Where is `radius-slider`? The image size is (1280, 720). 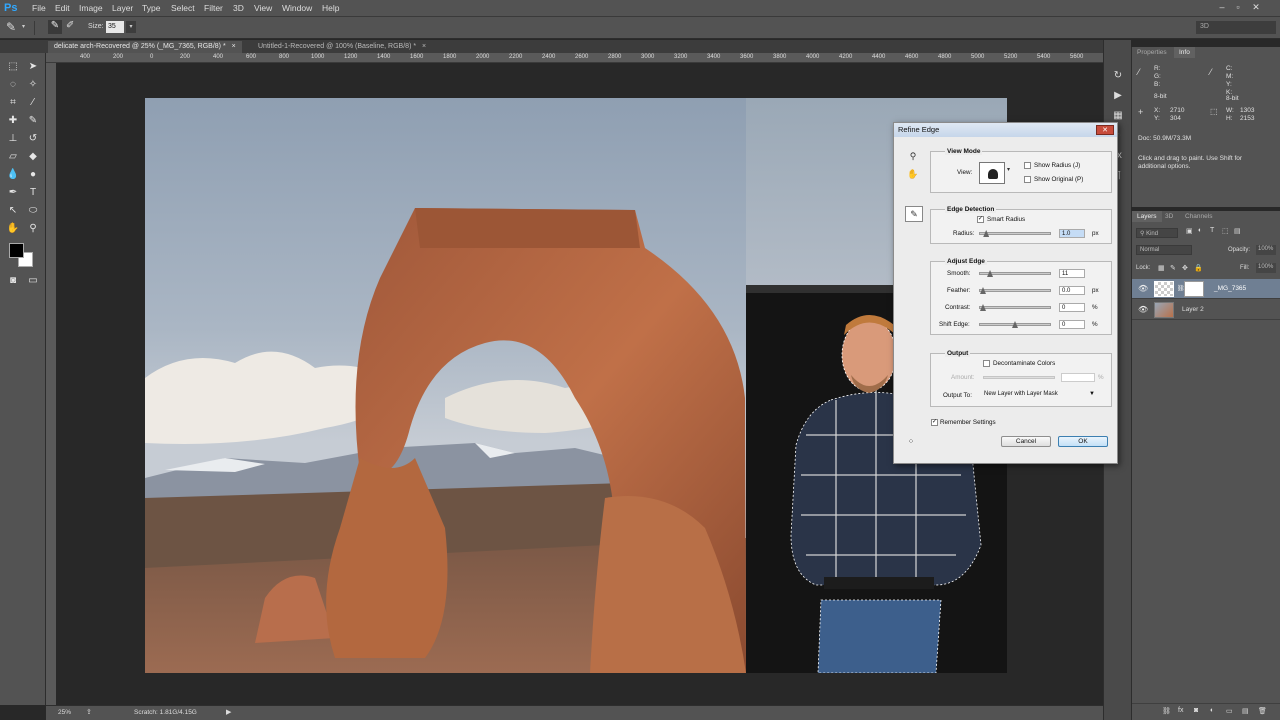 radius-slider is located at coordinates (1015, 233).